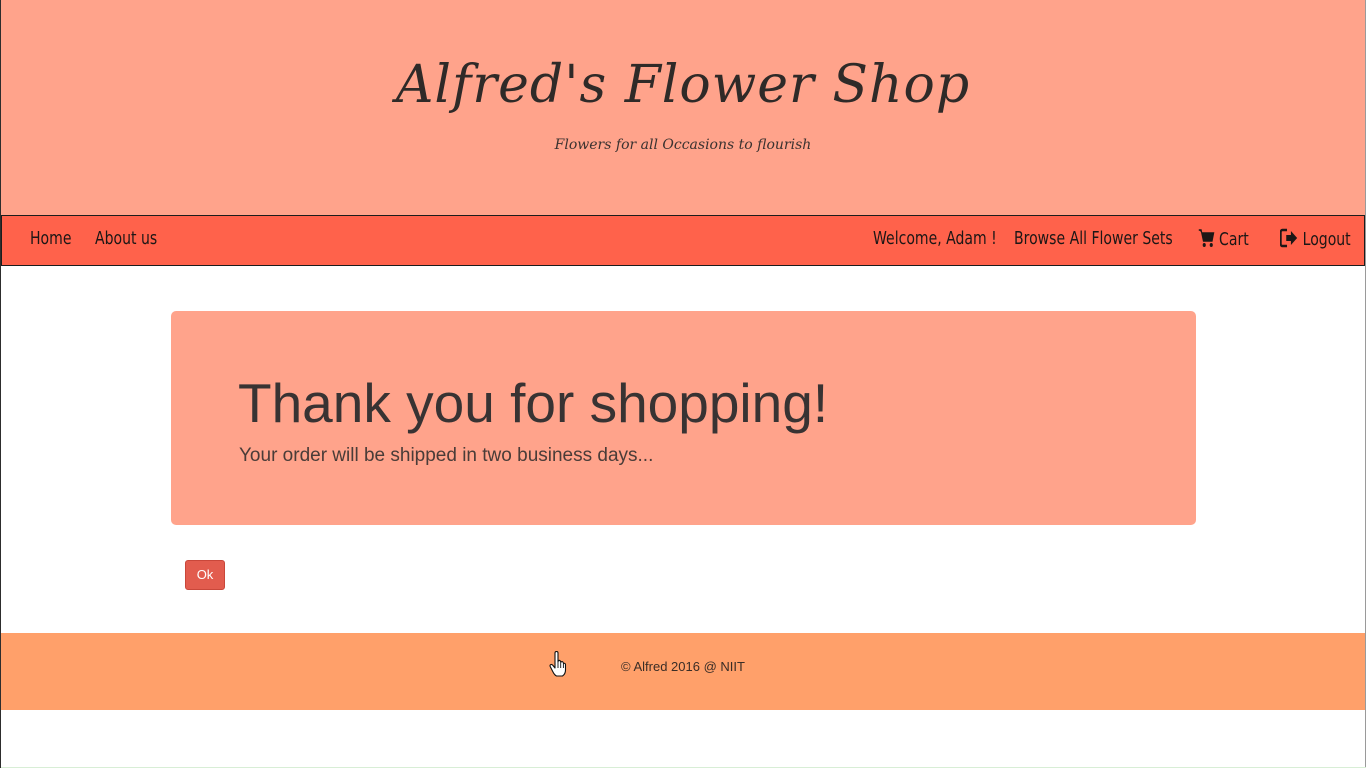 The image size is (1366, 768). Describe the element at coordinates (683, 145) in the screenshot. I see `site-tagline: Flowers for all Occasions to flourish` at that location.